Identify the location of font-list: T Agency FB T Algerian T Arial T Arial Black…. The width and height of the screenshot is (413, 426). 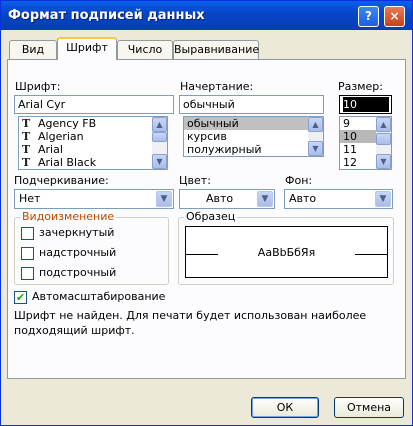
(93, 143).